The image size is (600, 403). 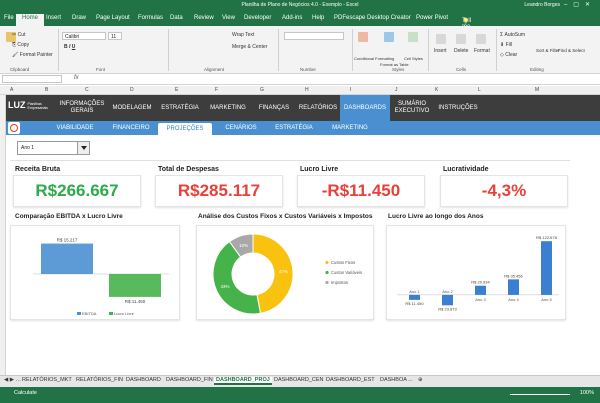 What do you see at coordinates (87, 90) in the screenshot?
I see `column-header: C` at bounding box center [87, 90].